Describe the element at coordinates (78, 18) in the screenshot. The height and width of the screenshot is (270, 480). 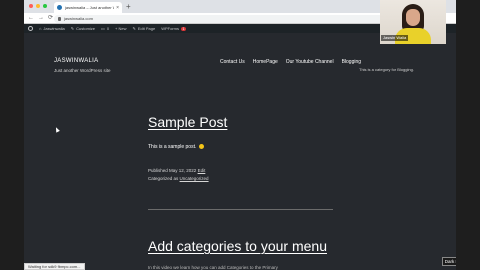
I see `url-text: jaswinwalia.com` at that location.